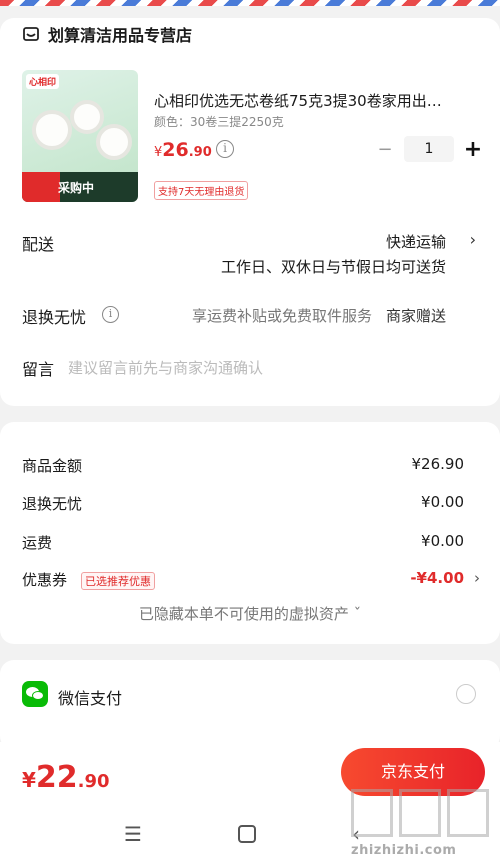  What do you see at coordinates (175, 150) in the screenshot?
I see `price-integer: 26` at bounding box center [175, 150].